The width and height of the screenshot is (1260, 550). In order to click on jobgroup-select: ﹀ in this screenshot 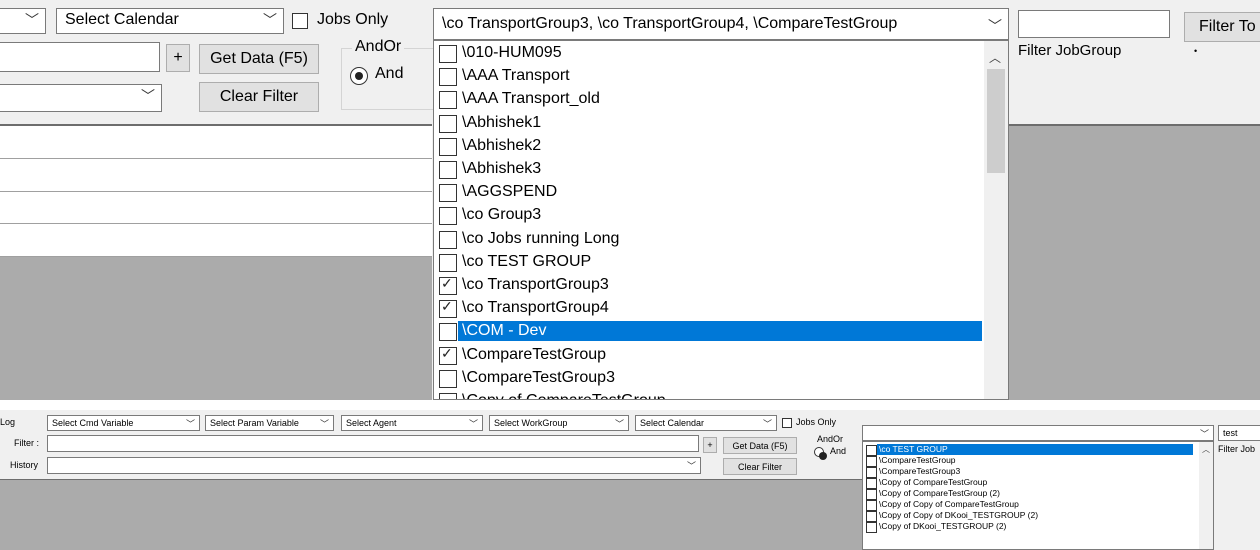, I will do `click(1038, 433)`.